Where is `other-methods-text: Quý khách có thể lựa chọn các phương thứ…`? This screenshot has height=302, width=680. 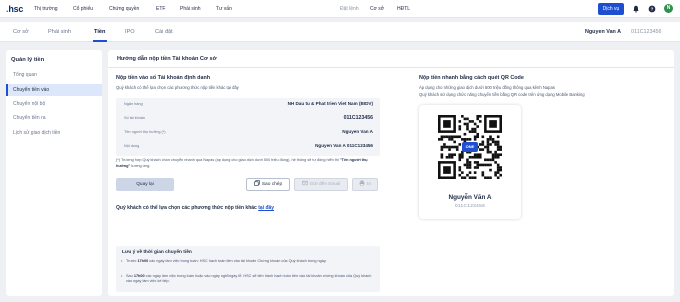
other-methods-text: Quý khách có thể lựa chọn các phương thứ… is located at coordinates (195, 208).